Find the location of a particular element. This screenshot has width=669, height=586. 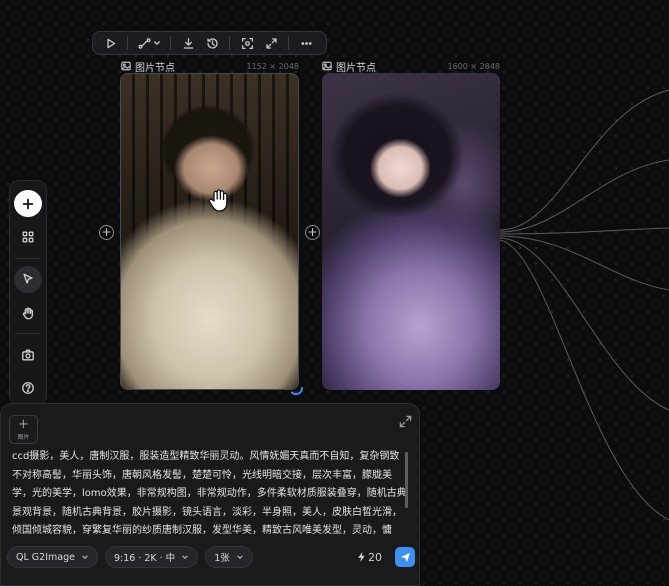

image-node-header: 图片节点 1600 × 2848 is located at coordinates (411, 66).